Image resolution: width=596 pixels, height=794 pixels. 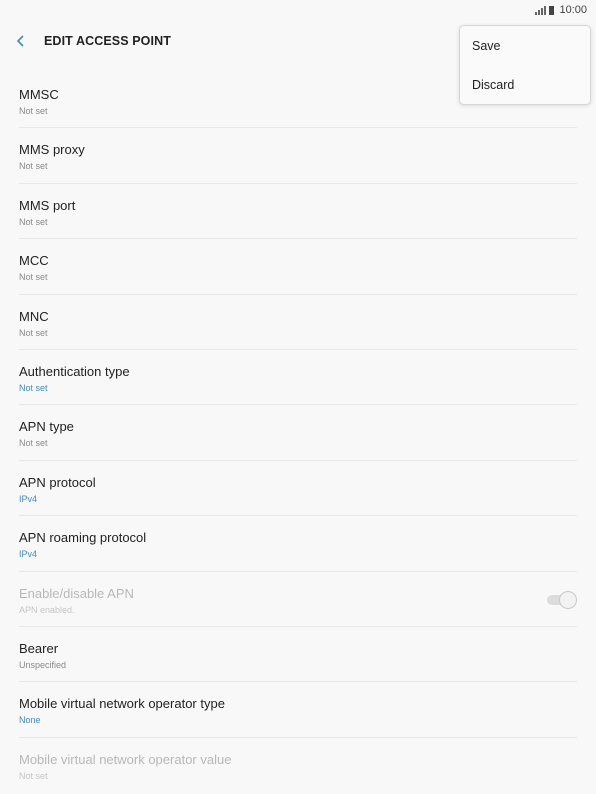 I want to click on setting-label: APN type, so click(x=46, y=427).